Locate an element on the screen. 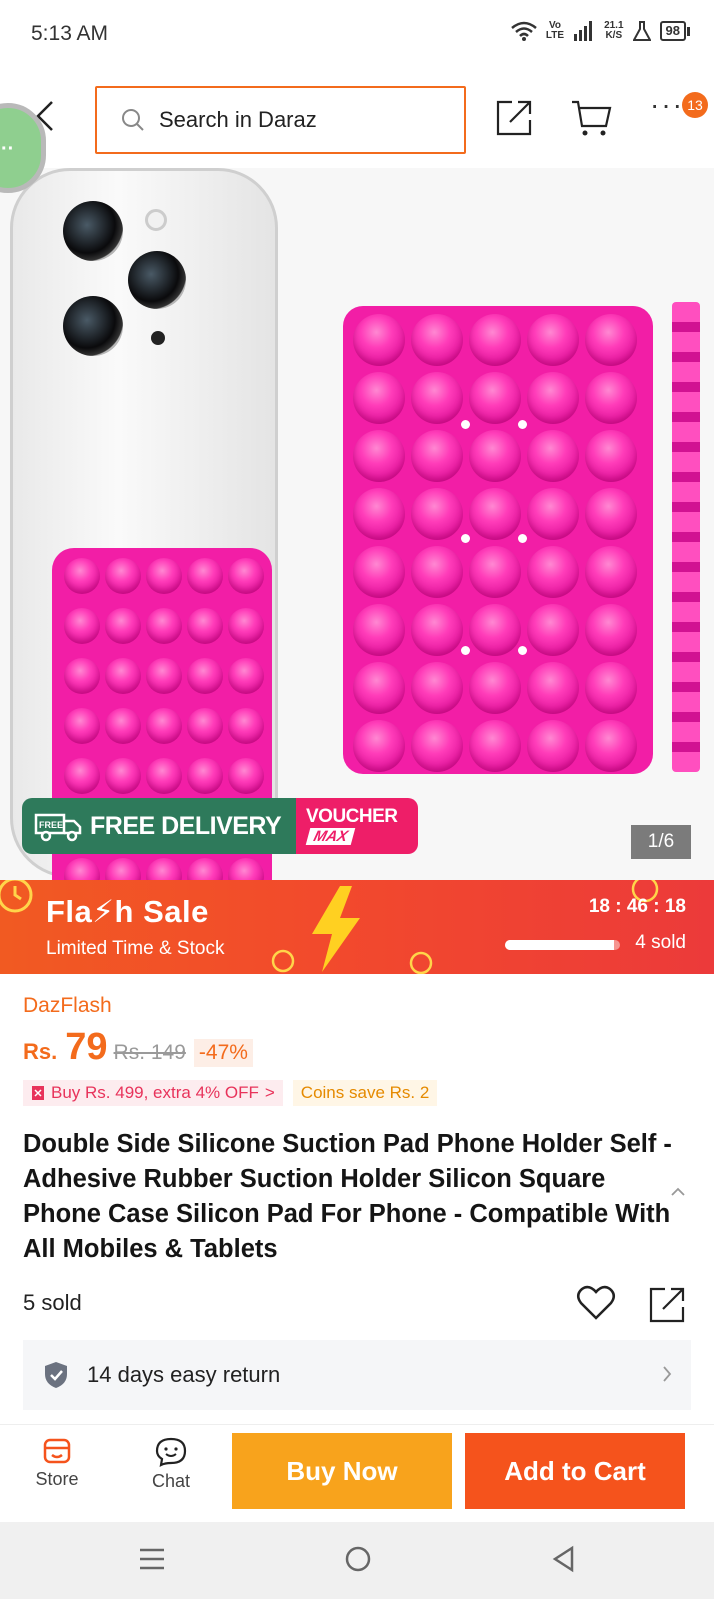 This screenshot has height=1599, width=714. add-to-cart-button: Add to Cart is located at coordinates (575, 1471).